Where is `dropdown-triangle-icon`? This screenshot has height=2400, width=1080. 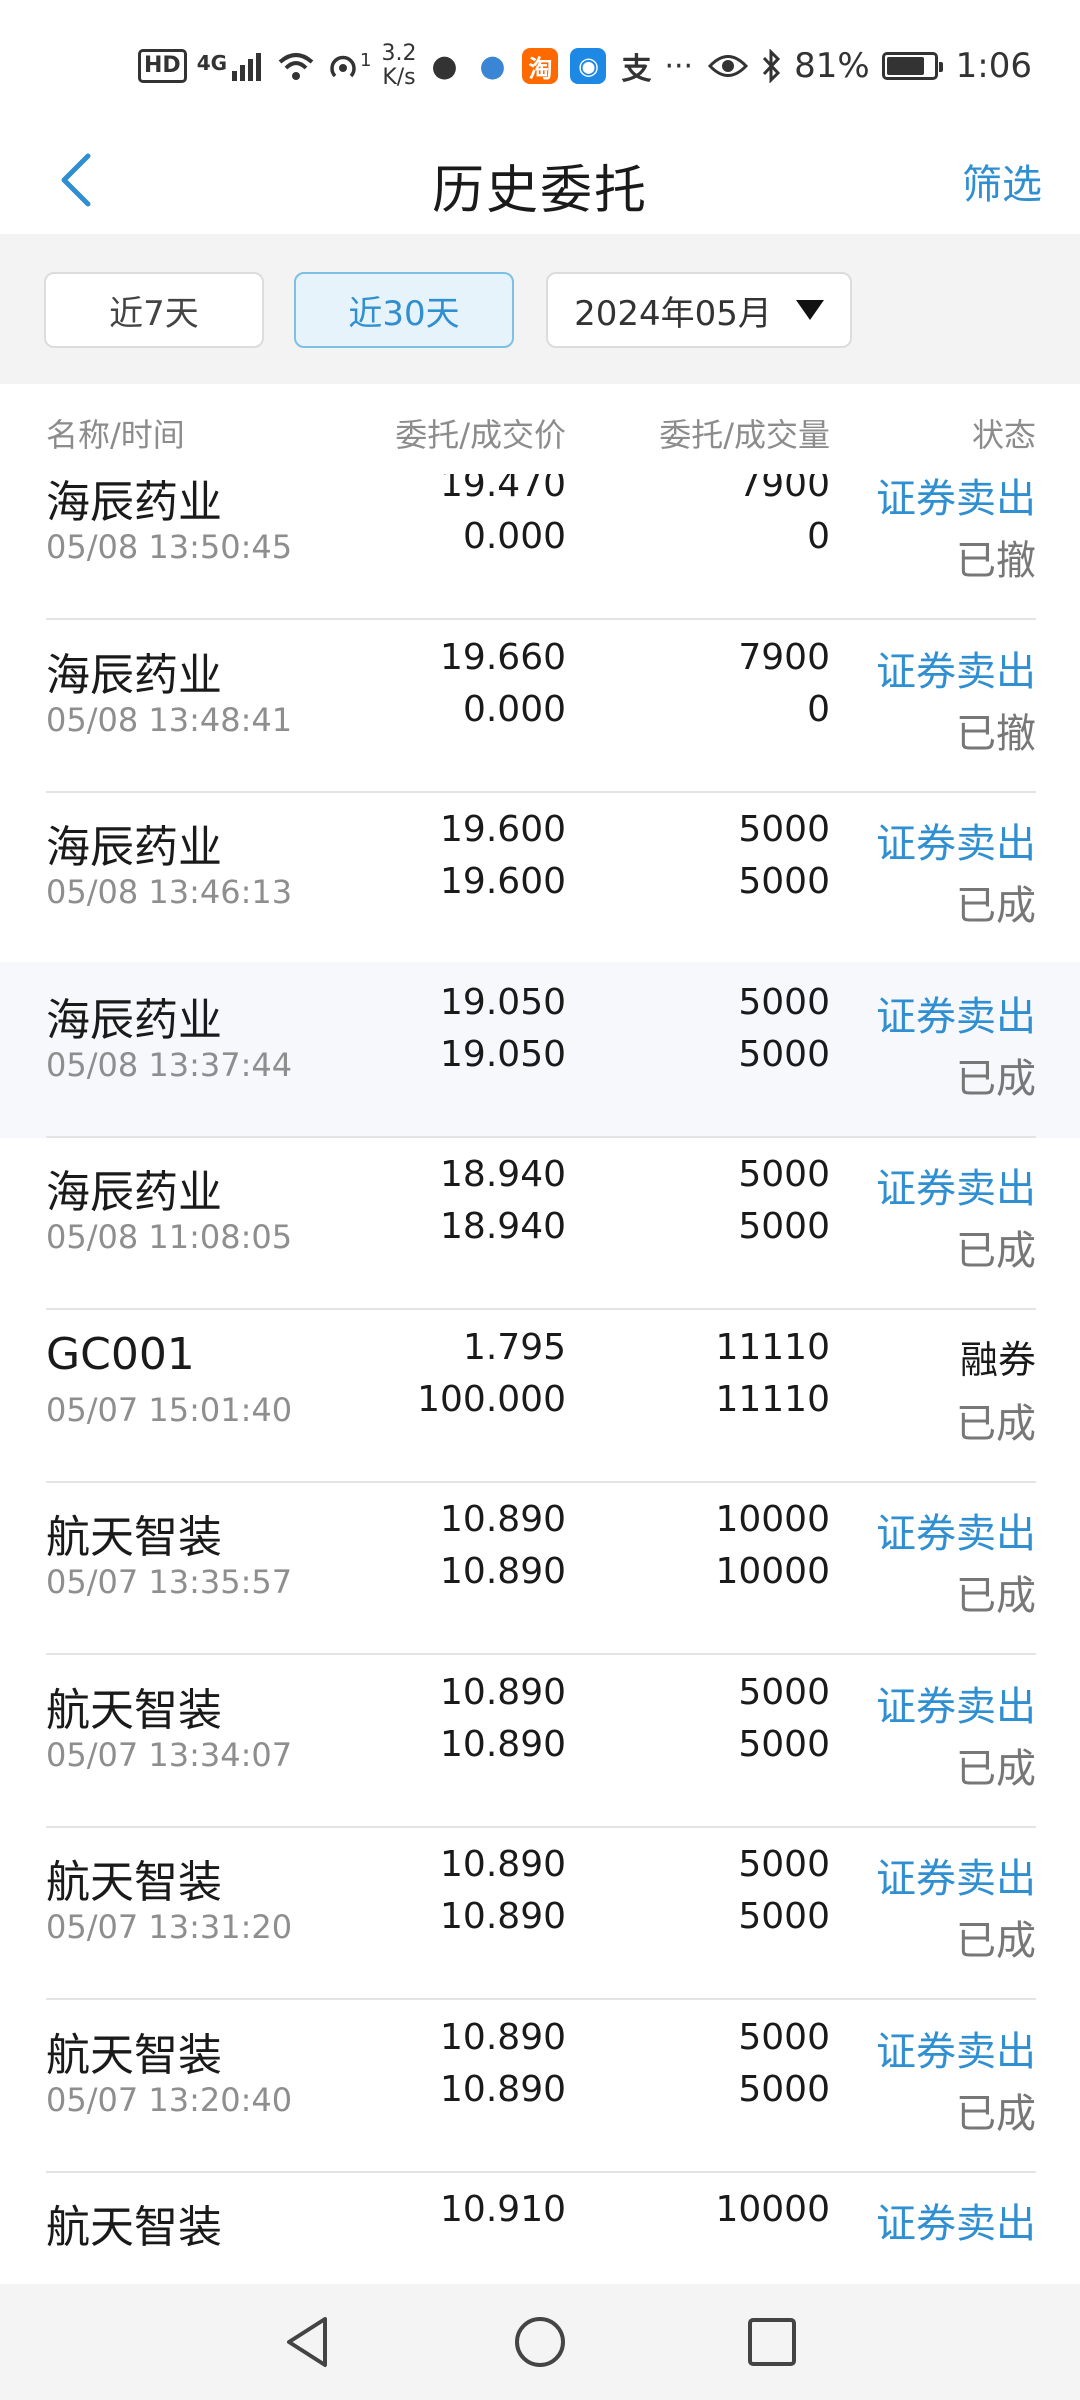
dropdown-triangle-icon is located at coordinates (809, 310).